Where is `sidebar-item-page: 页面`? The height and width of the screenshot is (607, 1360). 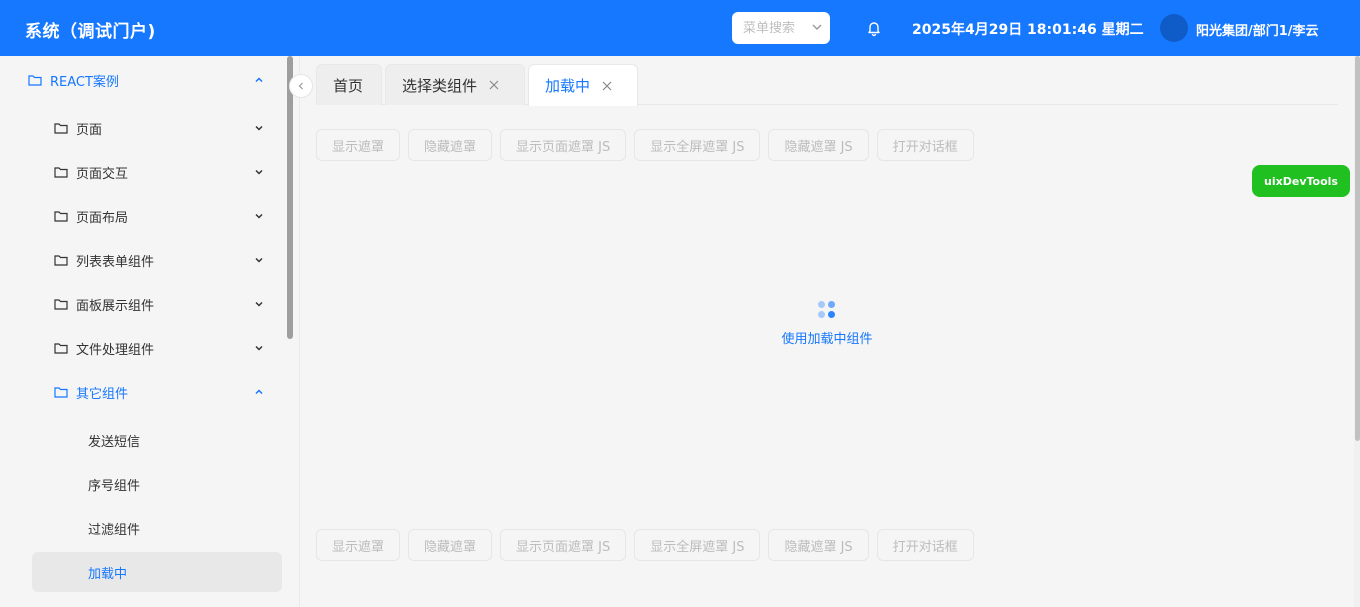 sidebar-item-page: 页面 is located at coordinates (78, 128).